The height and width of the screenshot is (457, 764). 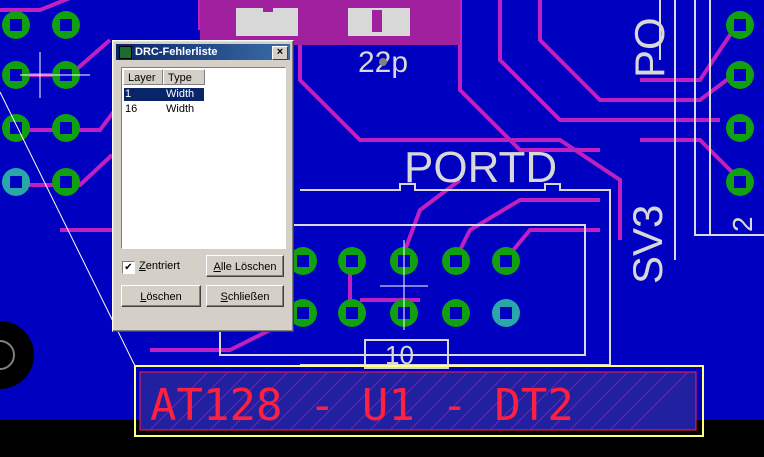 What do you see at coordinates (383, 62) in the screenshot?
I see `cap-center-dot` at bounding box center [383, 62].